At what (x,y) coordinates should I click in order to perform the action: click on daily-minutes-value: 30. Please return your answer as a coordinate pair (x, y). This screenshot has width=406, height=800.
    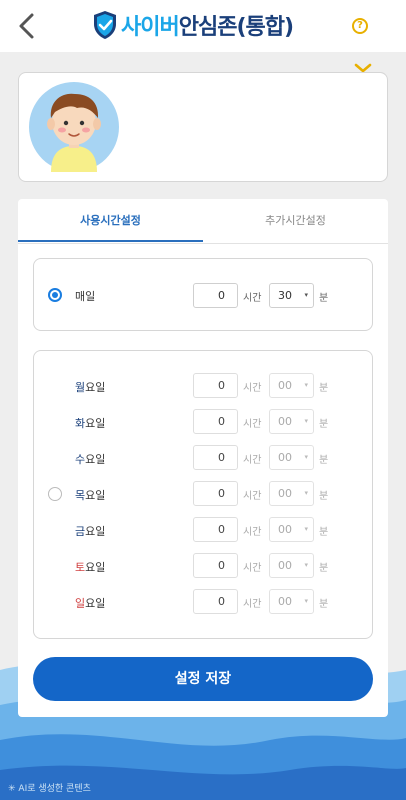
    Looking at the image, I should click on (285, 295).